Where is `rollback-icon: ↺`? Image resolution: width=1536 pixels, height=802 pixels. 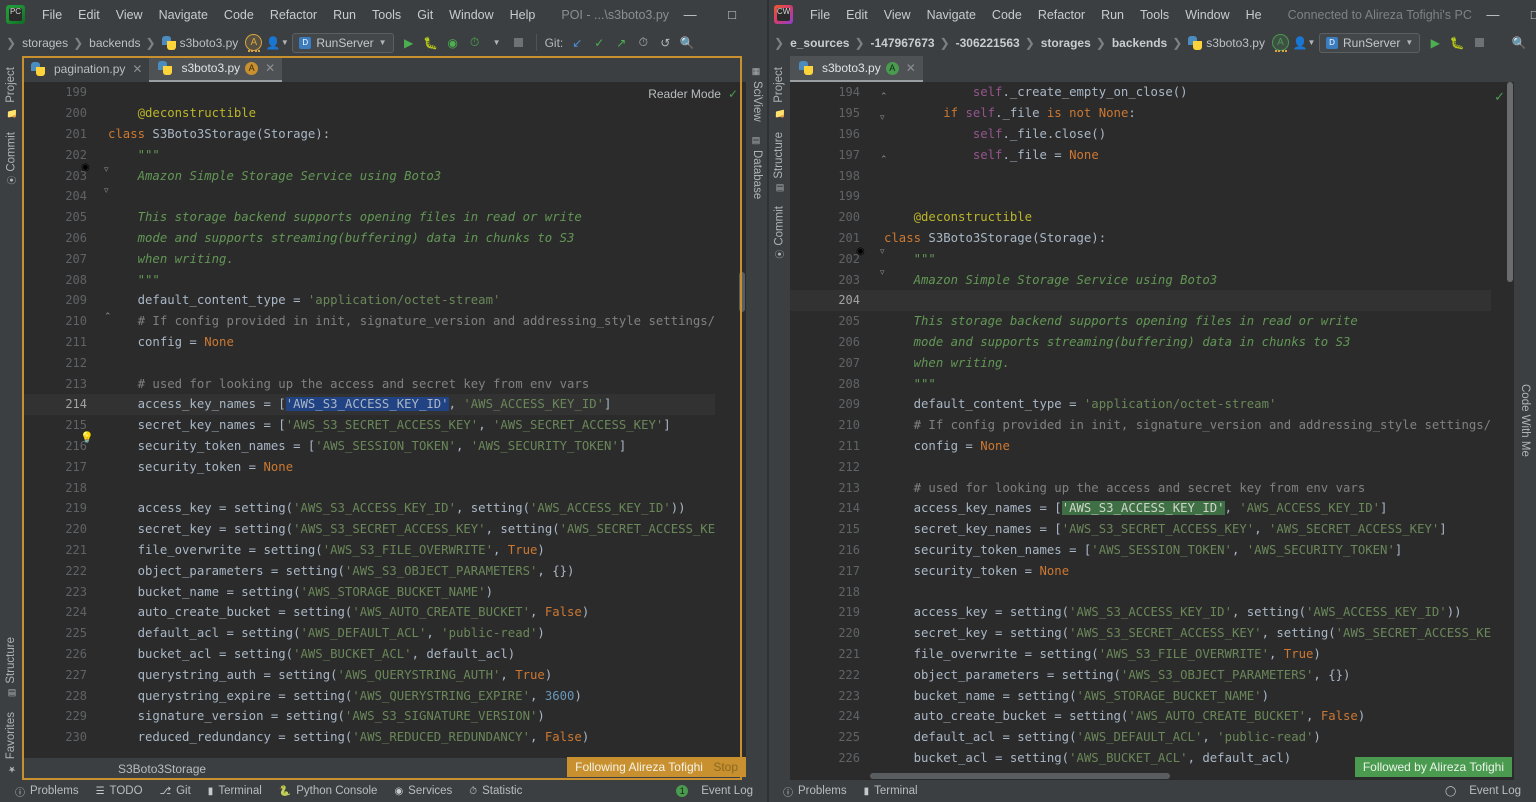
rollback-icon: ↺ is located at coordinates (665, 43).